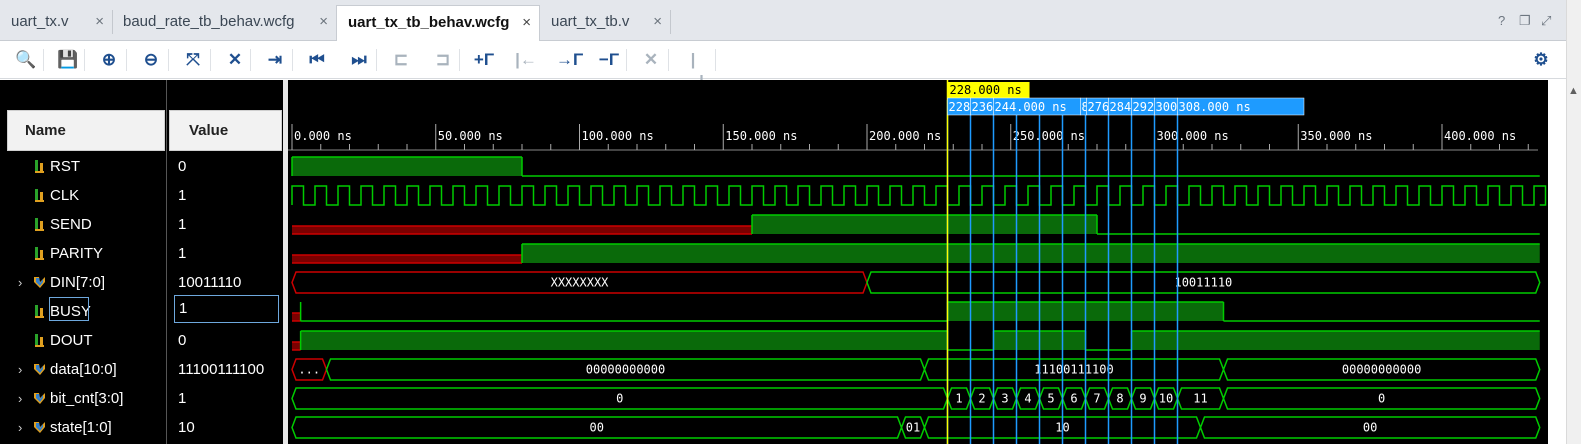  What do you see at coordinates (1099, 107) in the screenshot?
I see `marker-label: 276` at bounding box center [1099, 107].